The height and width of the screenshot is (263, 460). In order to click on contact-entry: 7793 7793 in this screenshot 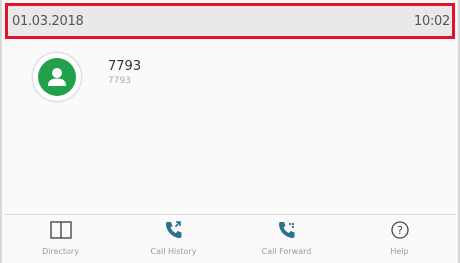, I will do `click(86, 77)`.